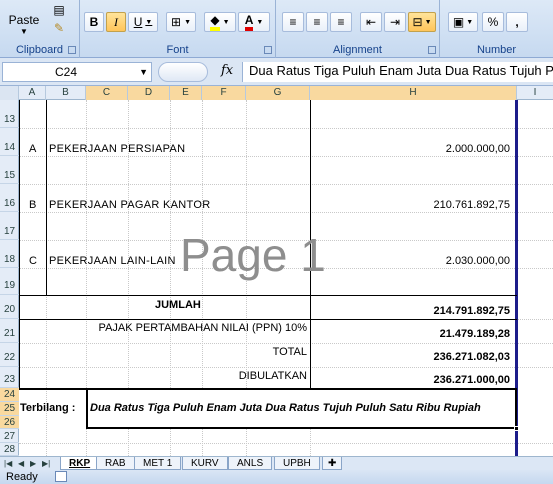 The image size is (553, 484). What do you see at coordinates (471, 205) in the screenshot?
I see `item-amount: 210.761.892,75` at bounding box center [471, 205].